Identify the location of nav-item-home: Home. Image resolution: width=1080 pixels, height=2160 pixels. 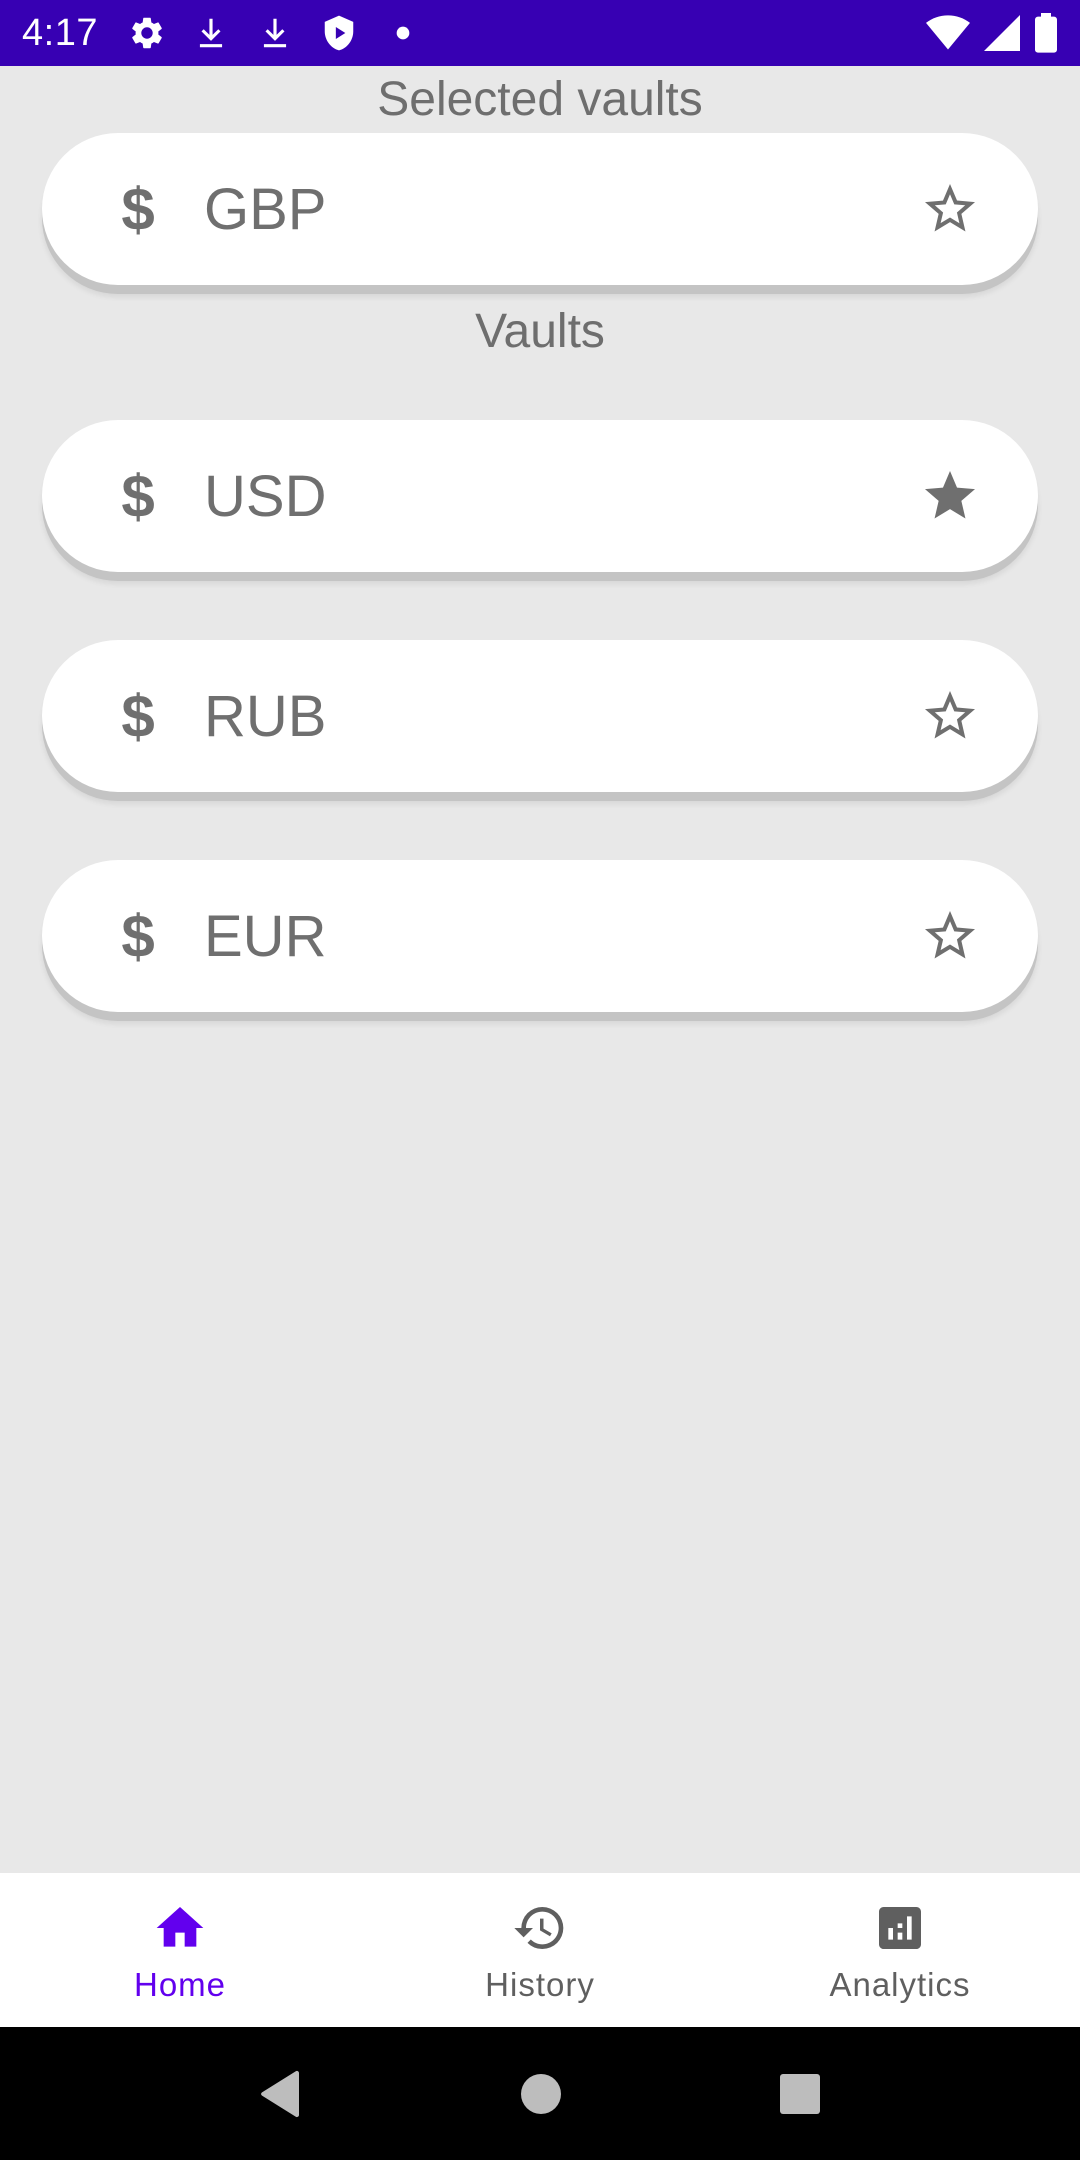
(180, 1950).